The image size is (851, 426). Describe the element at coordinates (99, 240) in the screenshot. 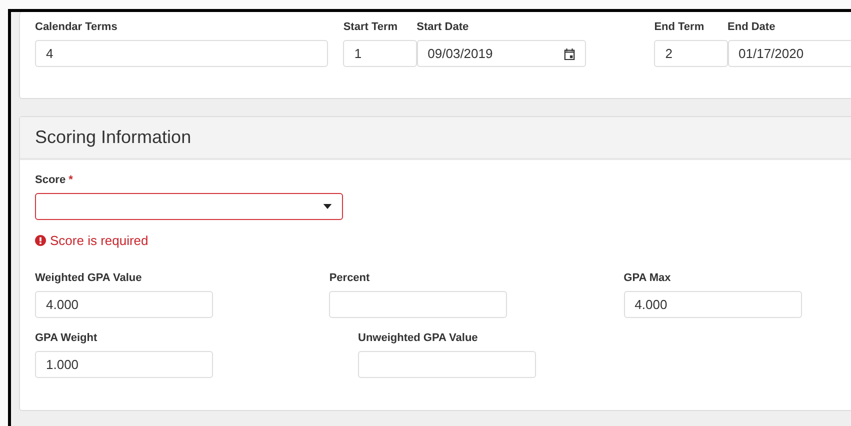

I see `error-message: Score is required` at that location.